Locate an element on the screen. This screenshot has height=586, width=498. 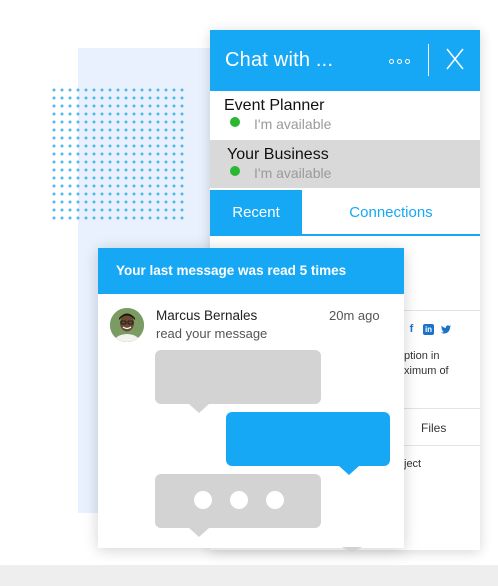
tab-connections: Connections is located at coordinates (391, 213).